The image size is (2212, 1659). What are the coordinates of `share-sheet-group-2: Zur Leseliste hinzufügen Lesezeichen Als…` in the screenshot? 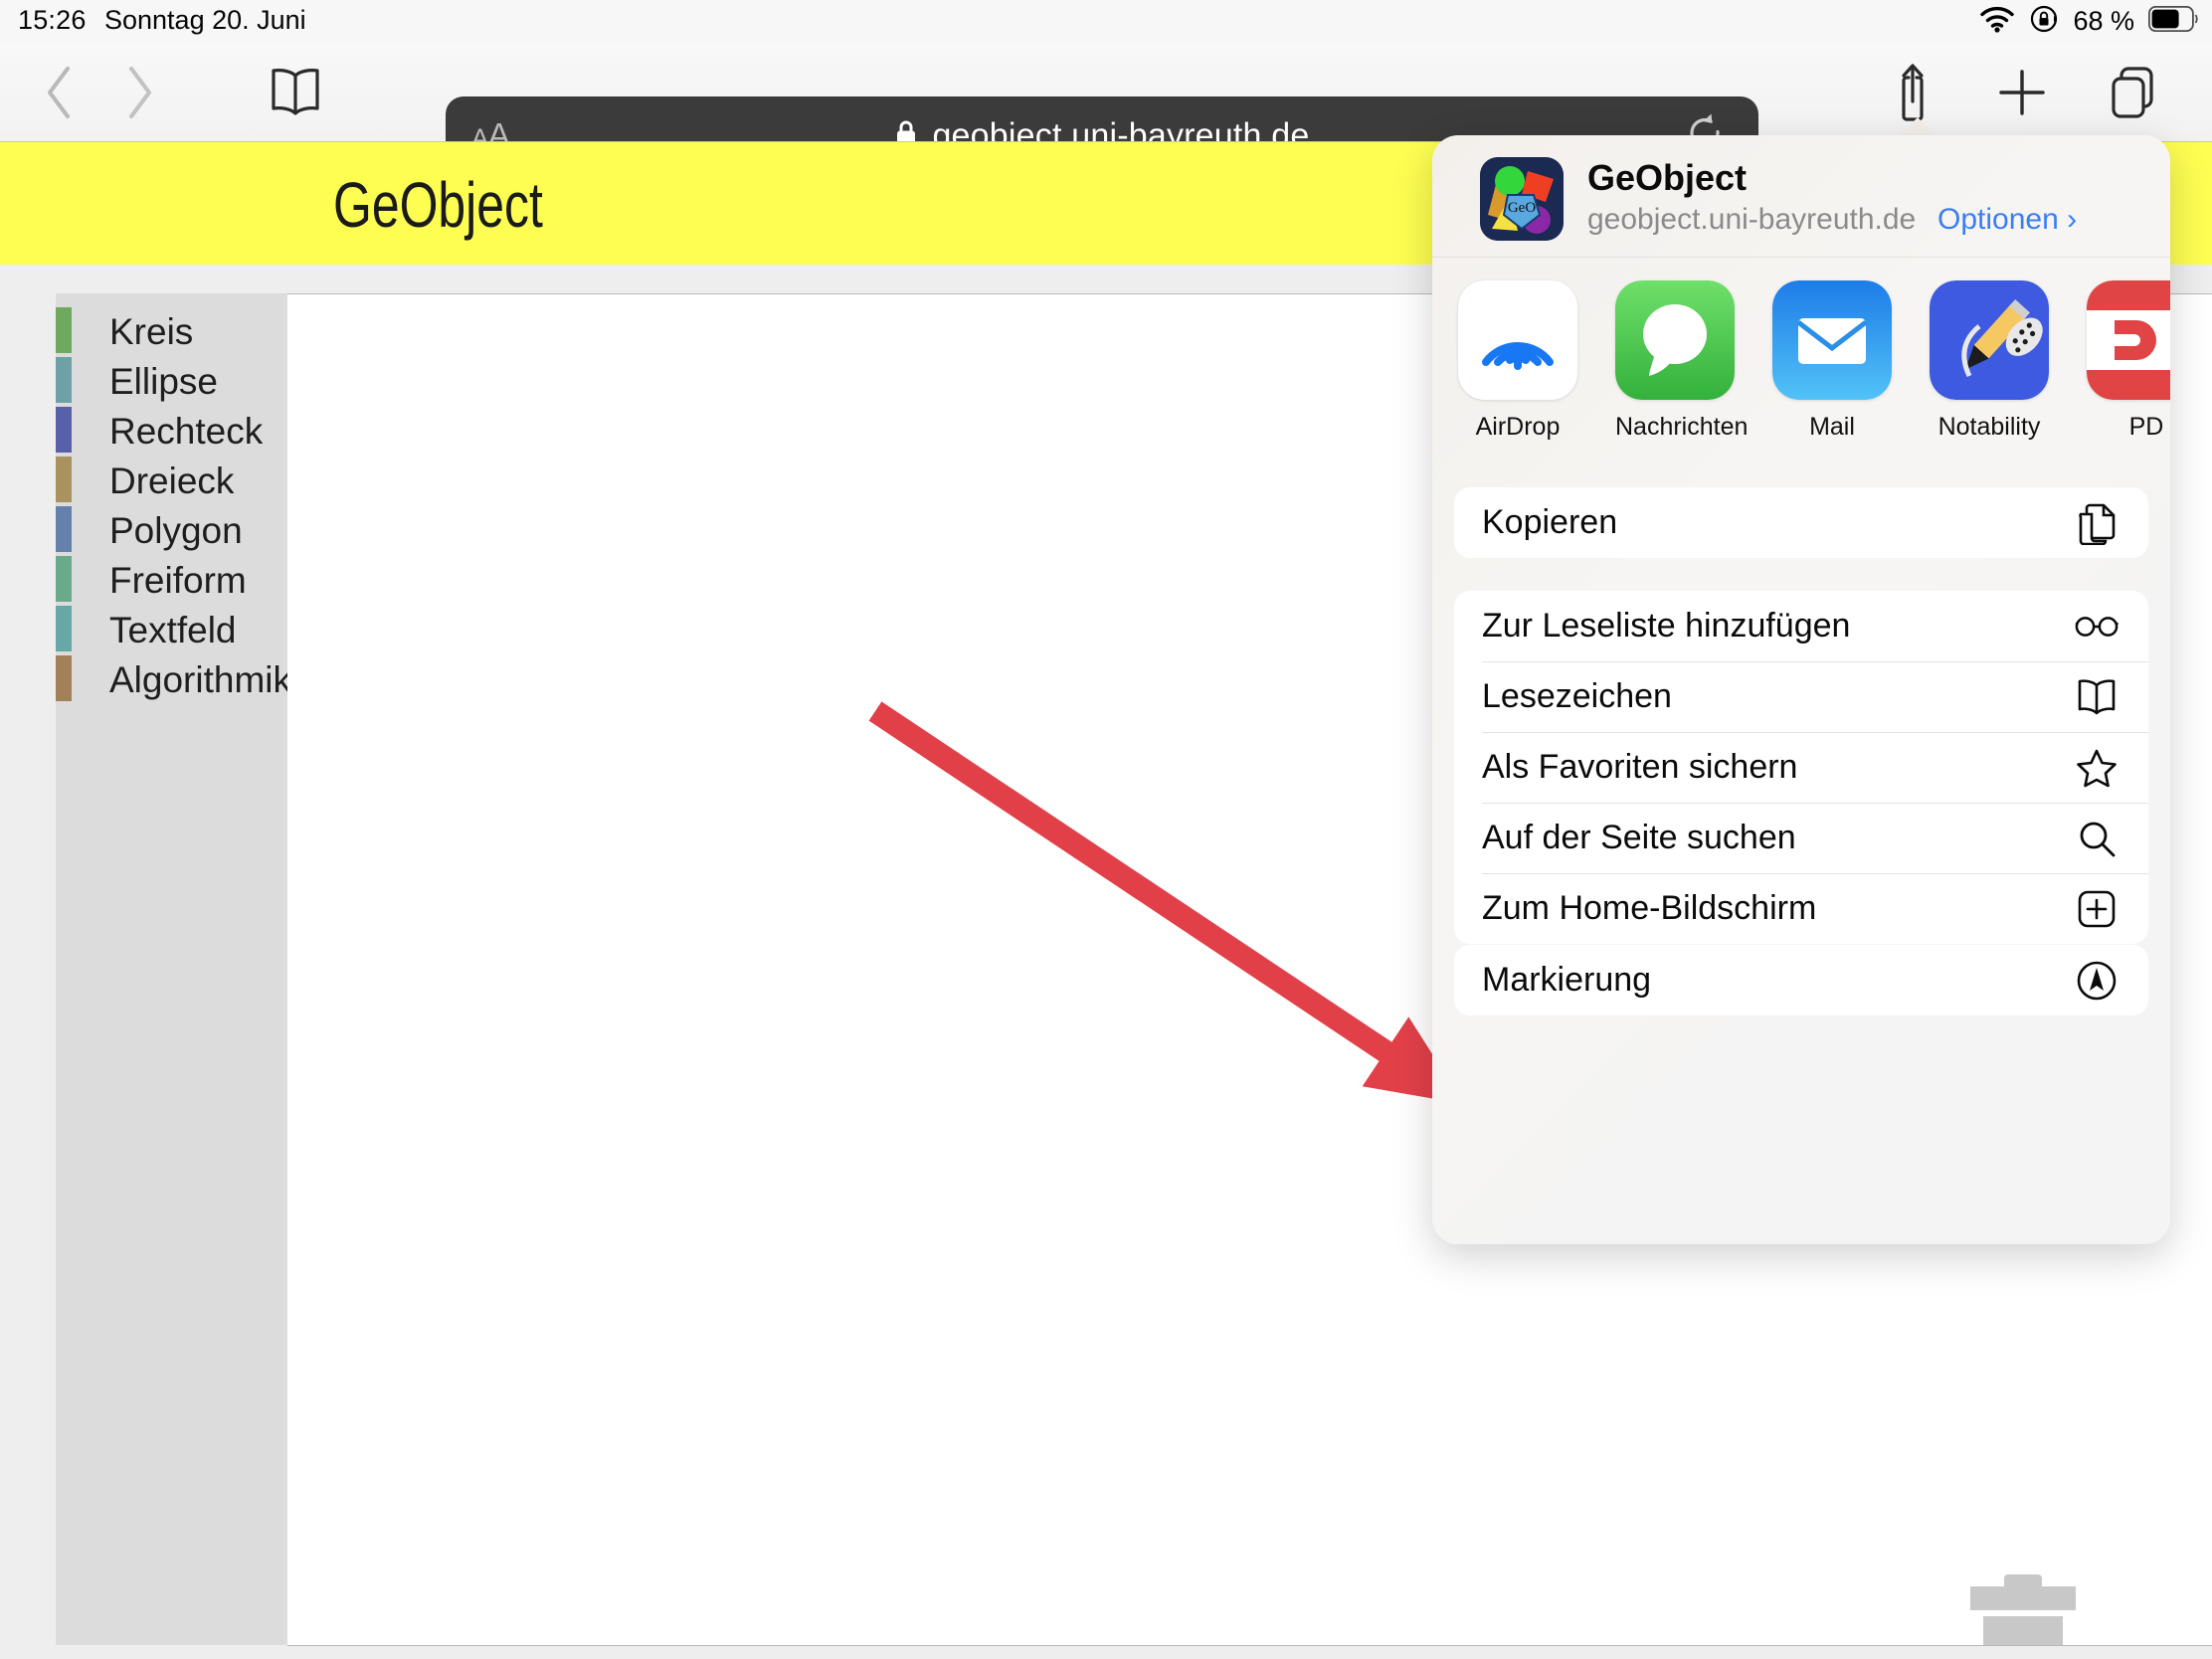 It's located at (1801, 767).